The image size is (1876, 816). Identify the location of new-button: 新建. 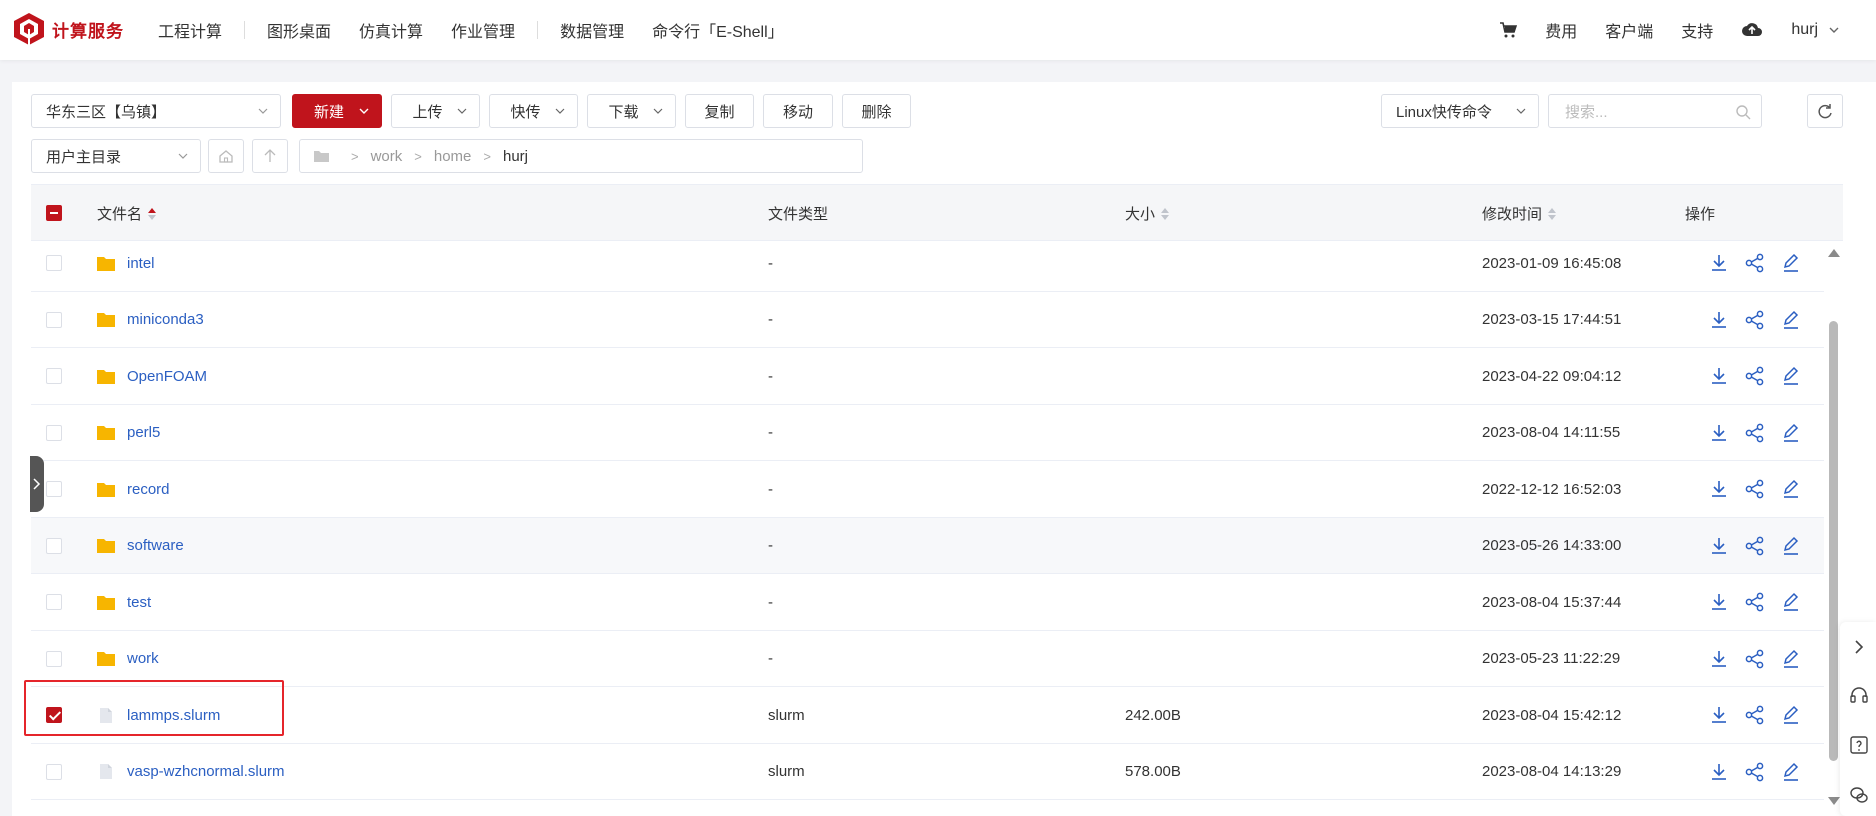
(337, 111).